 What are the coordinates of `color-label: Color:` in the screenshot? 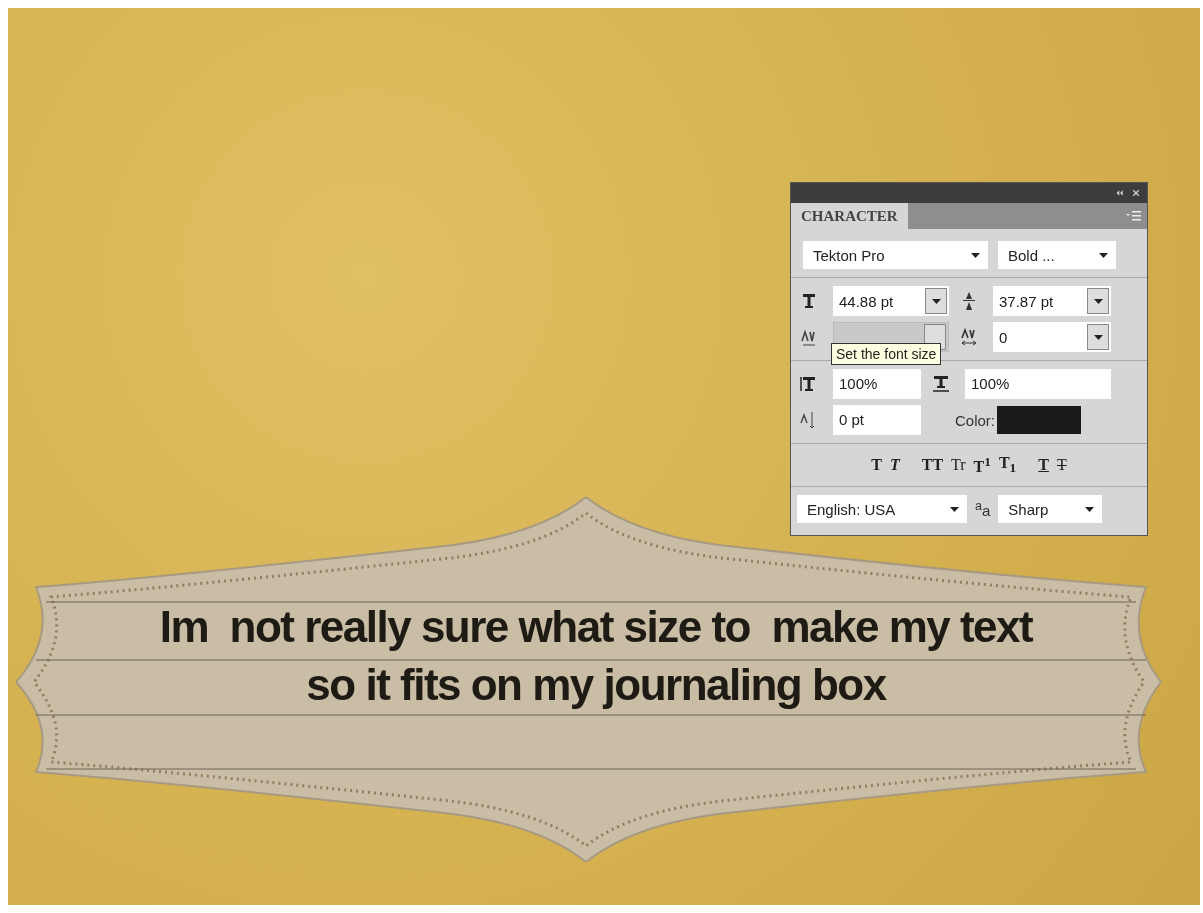 It's located at (975, 420).